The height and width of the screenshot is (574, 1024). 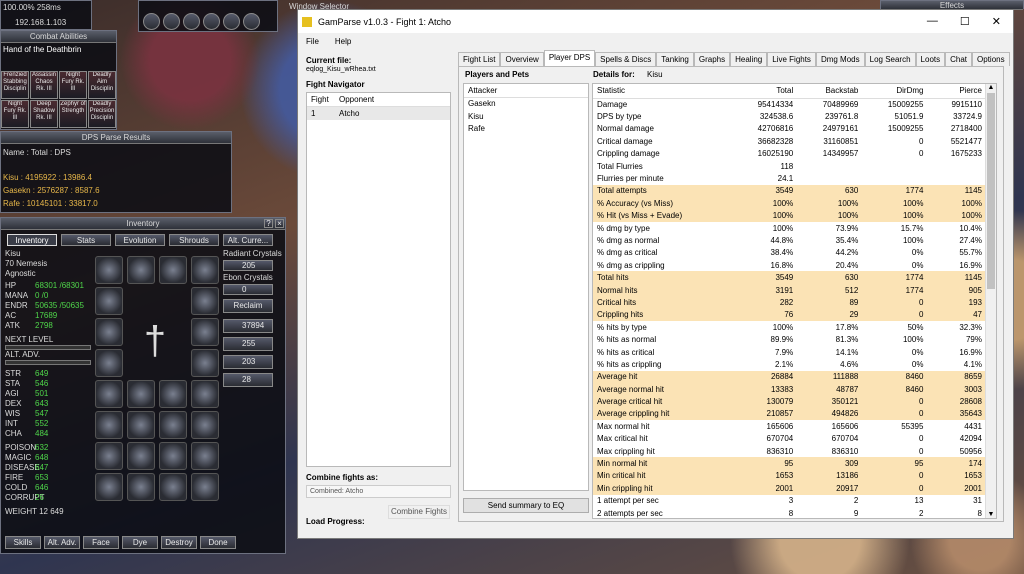 I want to click on tab-0: Fight List, so click(x=479, y=59).